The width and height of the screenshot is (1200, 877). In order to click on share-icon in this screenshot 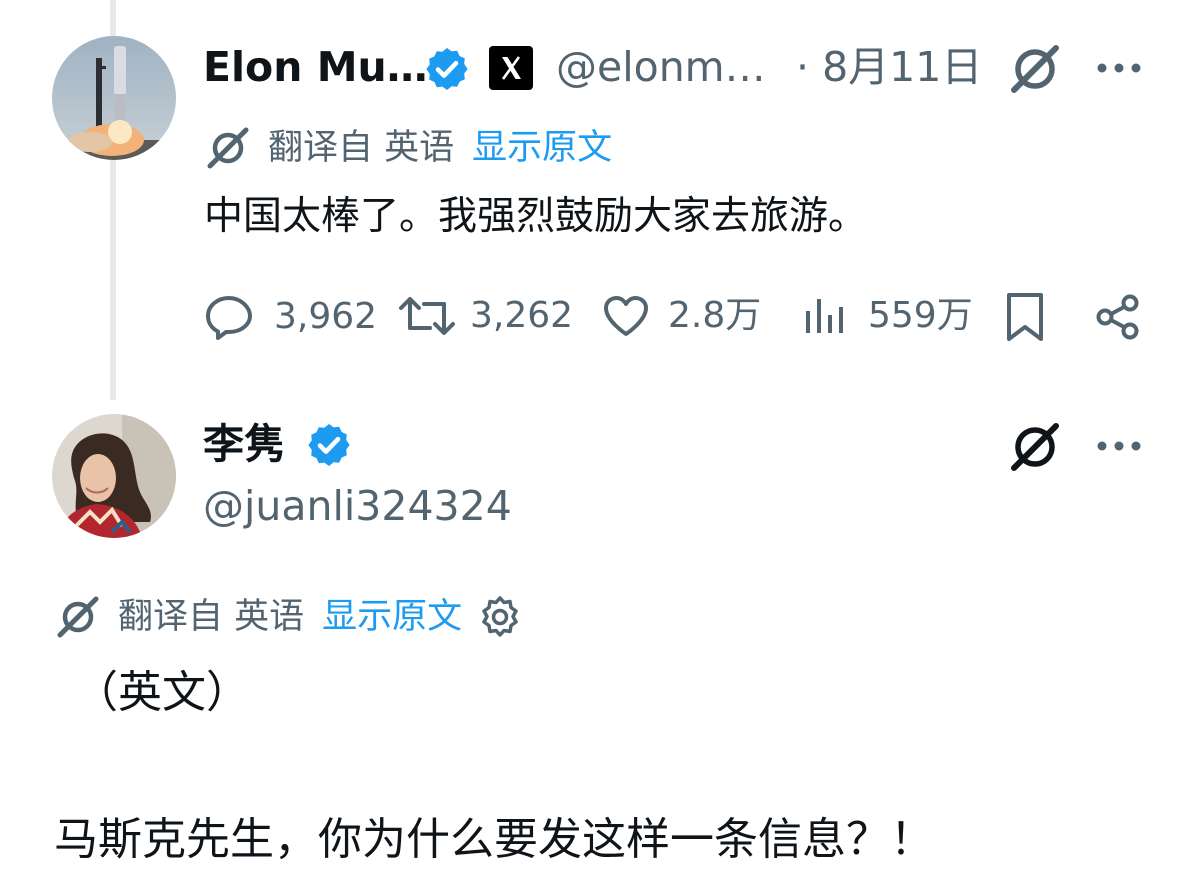, I will do `click(1118, 317)`.